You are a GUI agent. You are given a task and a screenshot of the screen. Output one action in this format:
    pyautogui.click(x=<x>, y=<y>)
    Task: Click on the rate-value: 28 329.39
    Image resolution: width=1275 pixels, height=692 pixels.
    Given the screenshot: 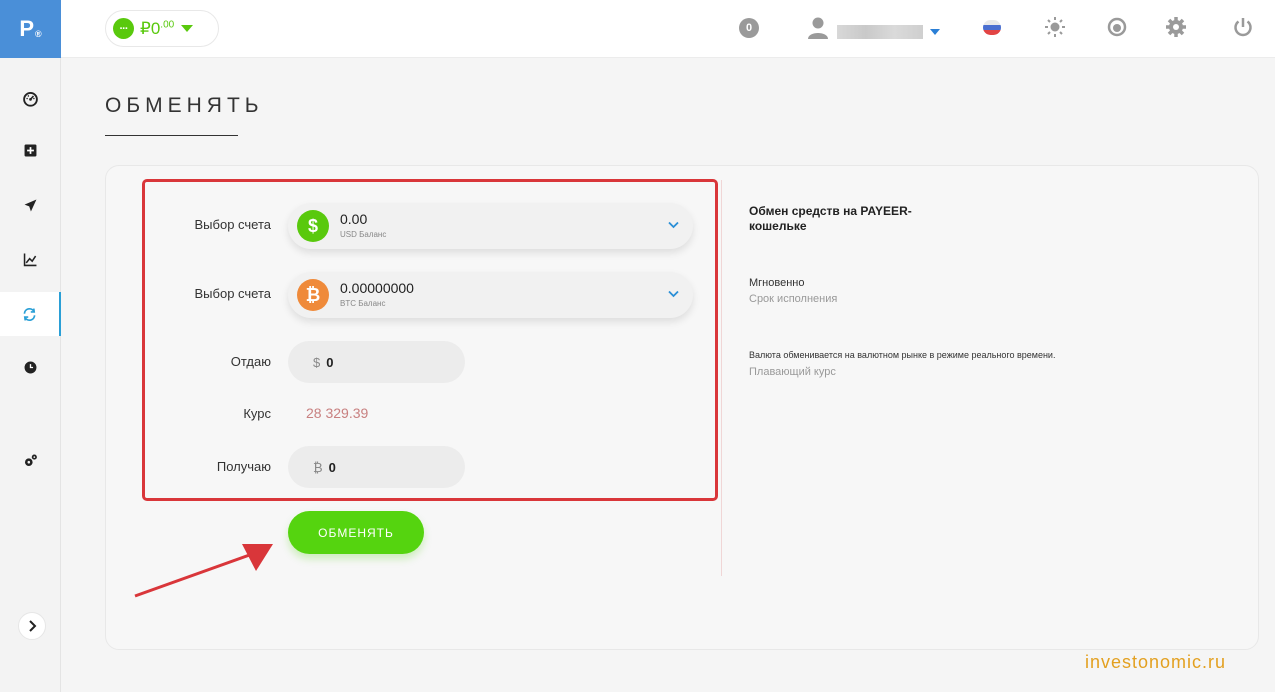 What is the action you would take?
    pyautogui.click(x=337, y=413)
    